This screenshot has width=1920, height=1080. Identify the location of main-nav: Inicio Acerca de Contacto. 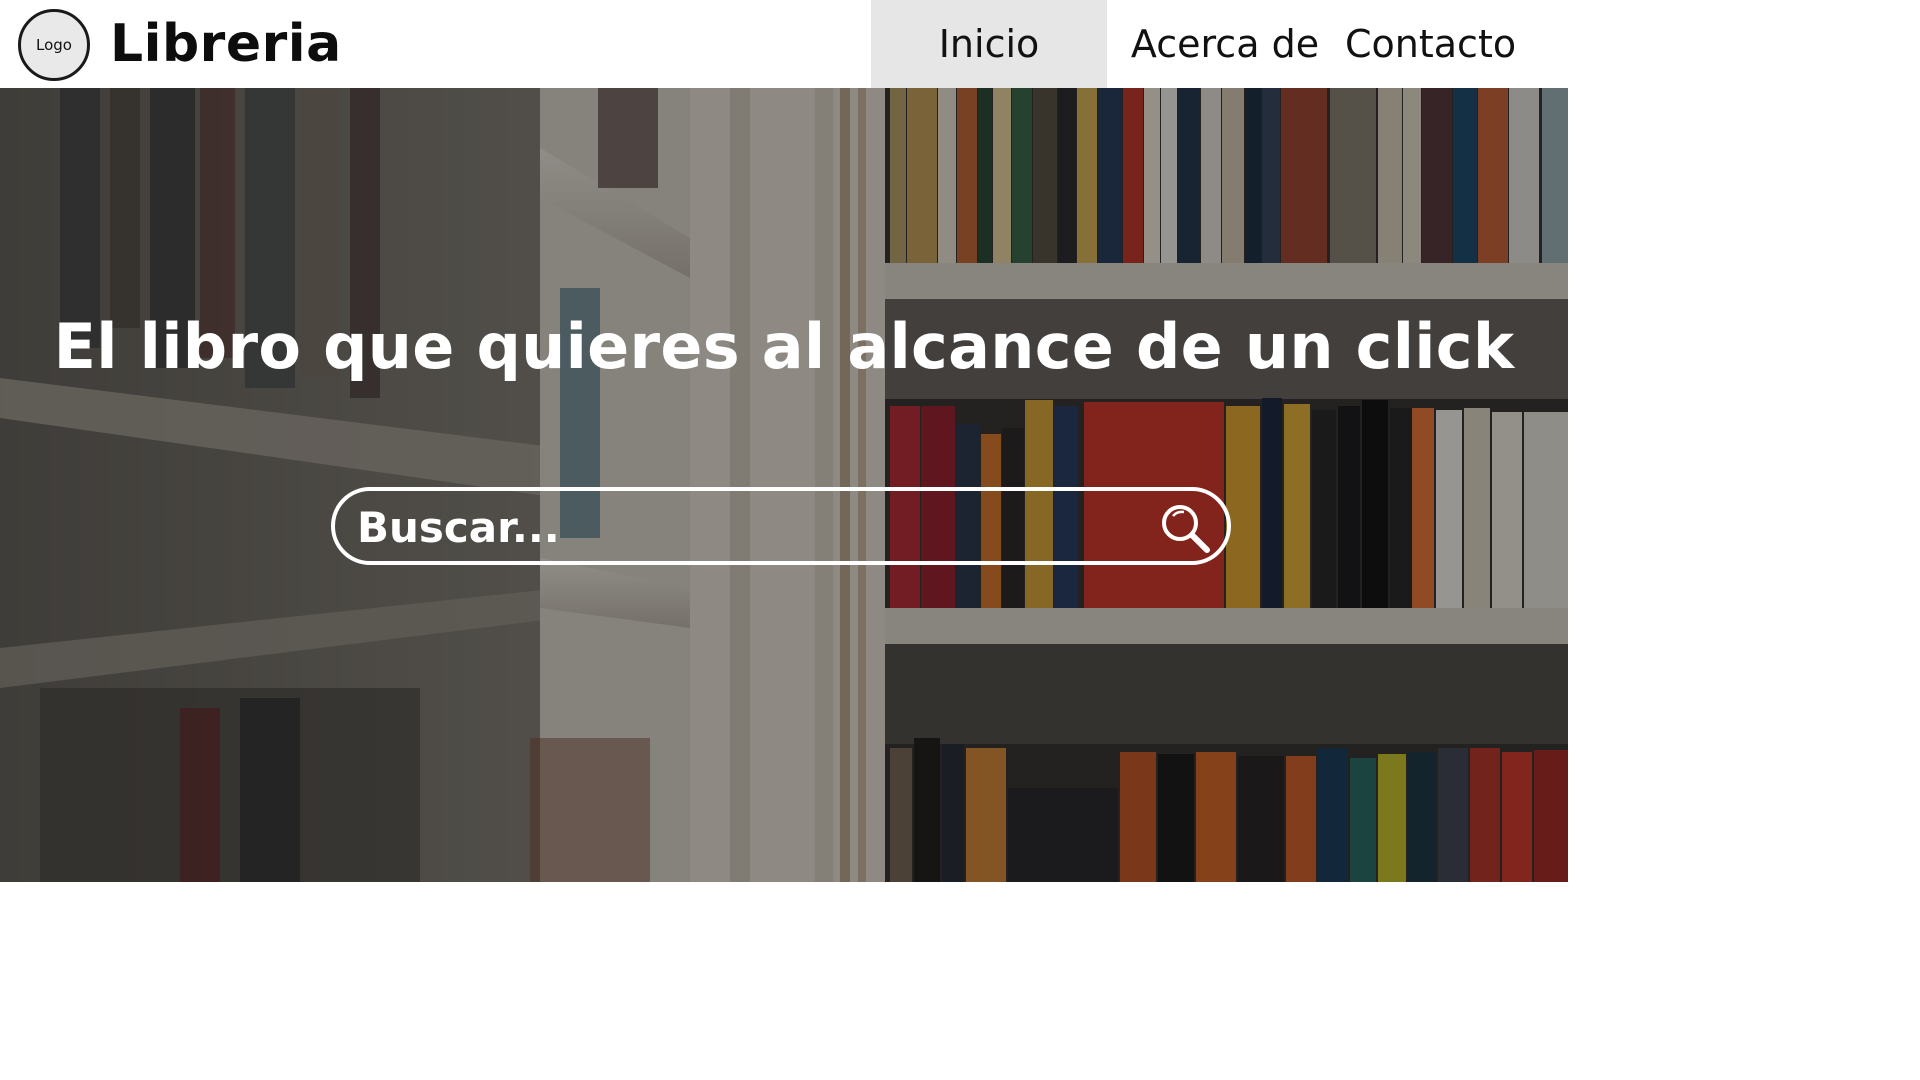
(1219, 44).